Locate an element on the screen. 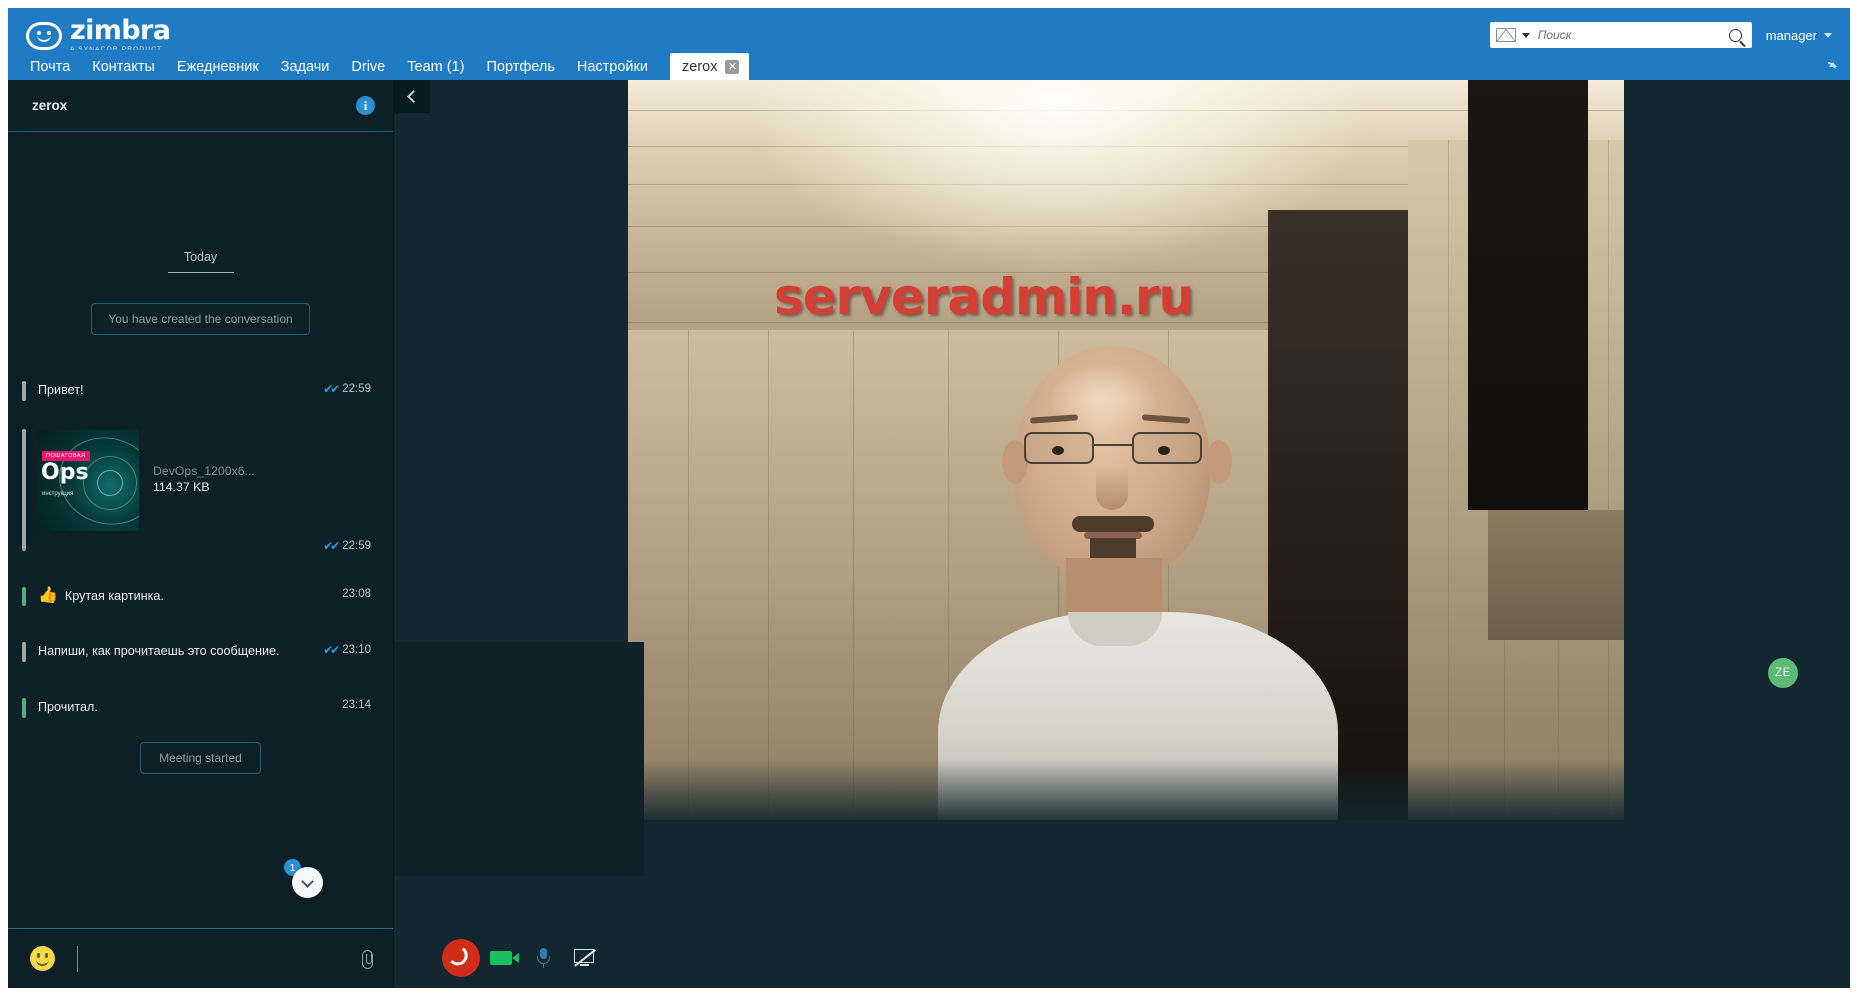 This screenshot has height=996, width=1858. attachment-thumbnail: ПОШАГОВАЯ Ops инструкция is located at coordinates (88, 480).